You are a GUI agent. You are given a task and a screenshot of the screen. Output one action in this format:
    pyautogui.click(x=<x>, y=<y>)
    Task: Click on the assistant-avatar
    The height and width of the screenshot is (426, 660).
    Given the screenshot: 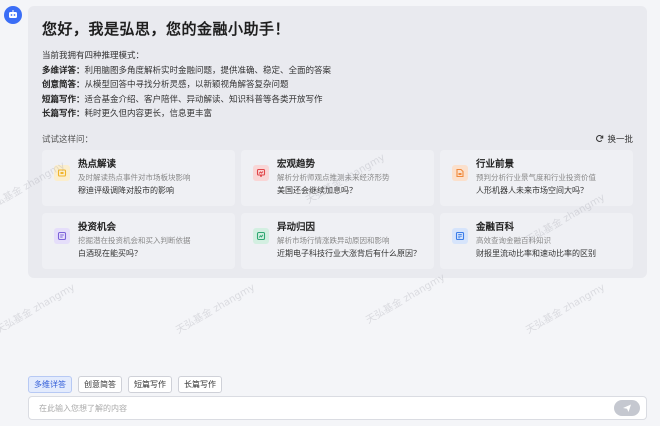 What is the action you would take?
    pyautogui.click(x=13, y=15)
    